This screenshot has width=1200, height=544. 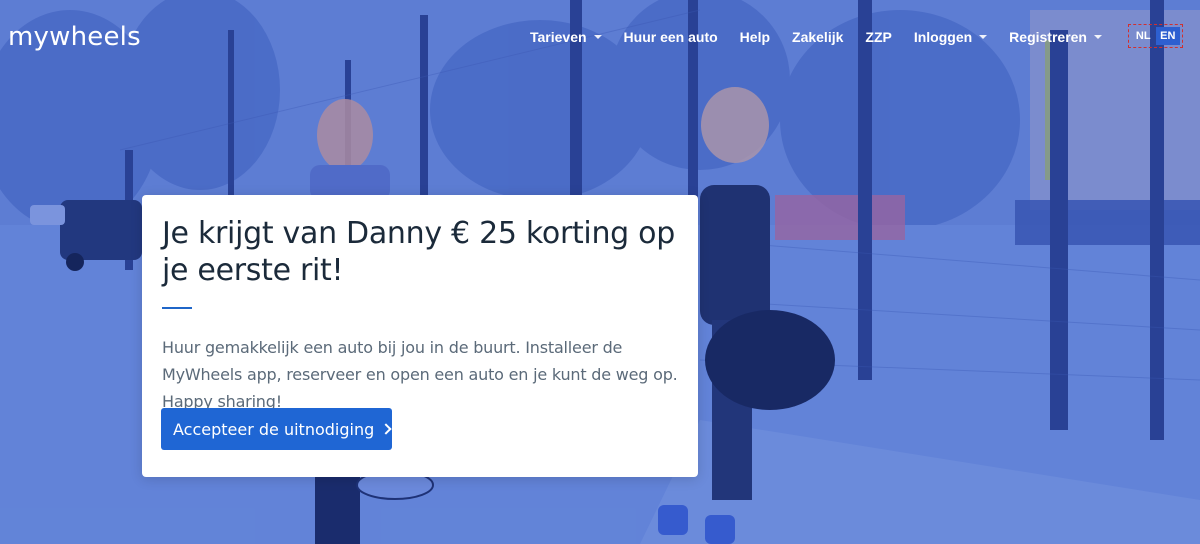 I want to click on nav-tarieven-label: Tarieven, so click(x=558, y=37).